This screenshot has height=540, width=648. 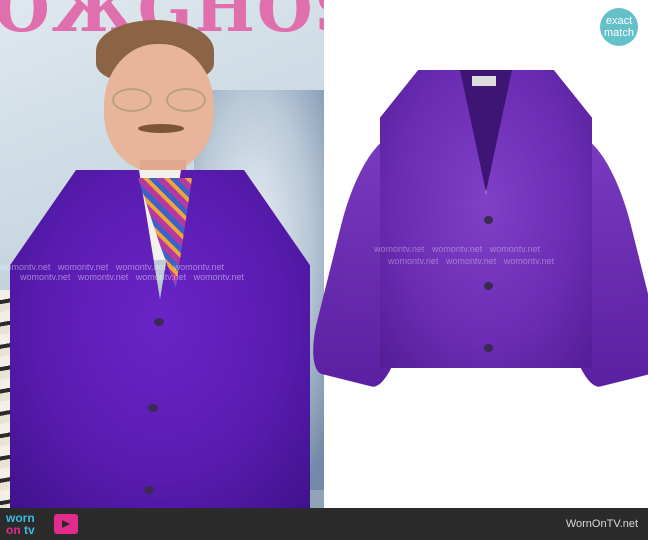 I want to click on product-label-tag, so click(x=484, y=81).